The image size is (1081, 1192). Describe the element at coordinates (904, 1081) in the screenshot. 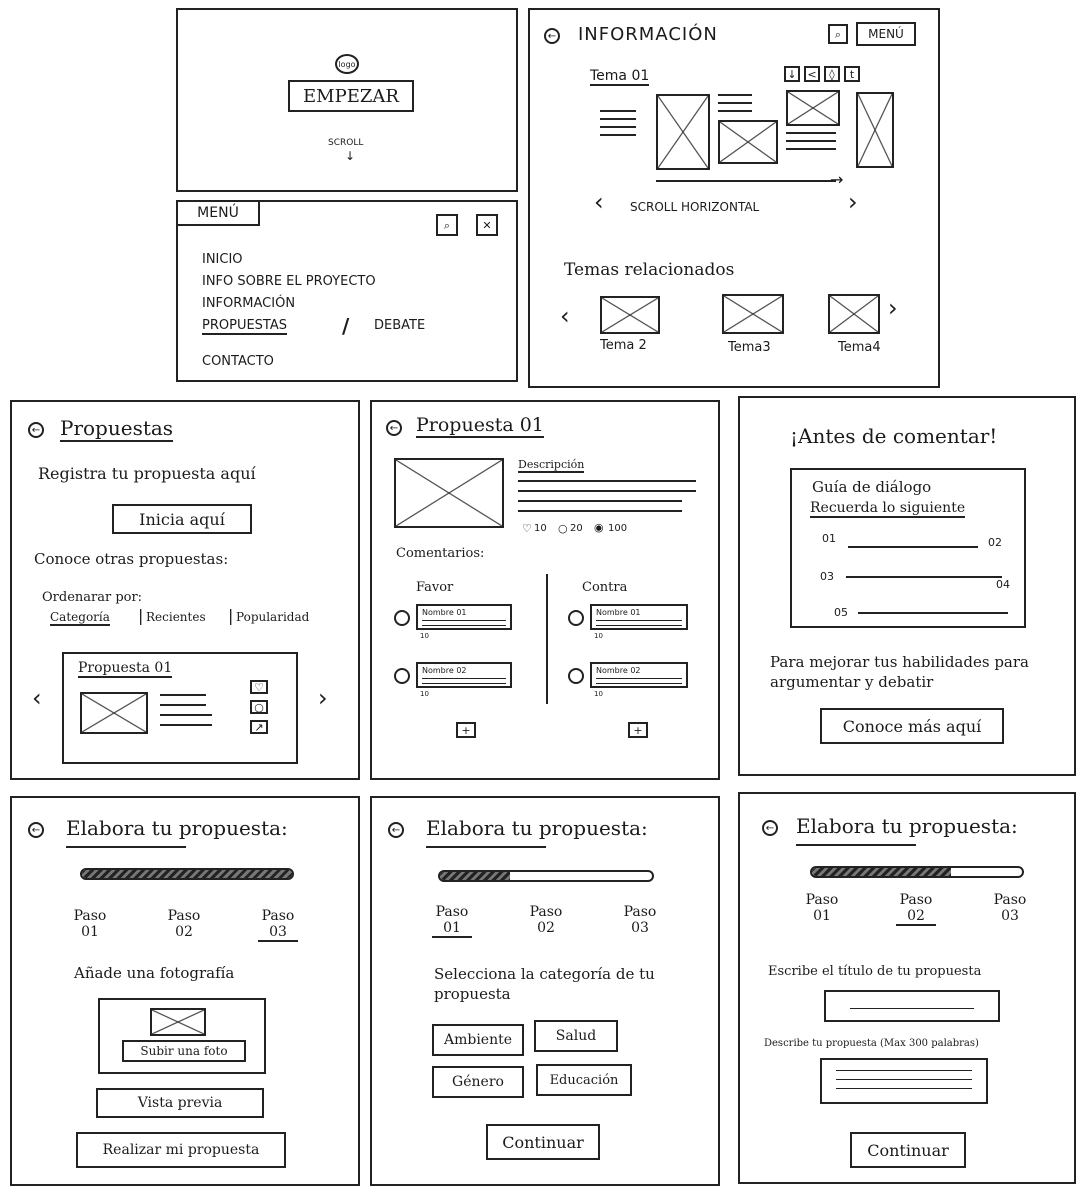

I see `proposal-description-textarea` at that location.